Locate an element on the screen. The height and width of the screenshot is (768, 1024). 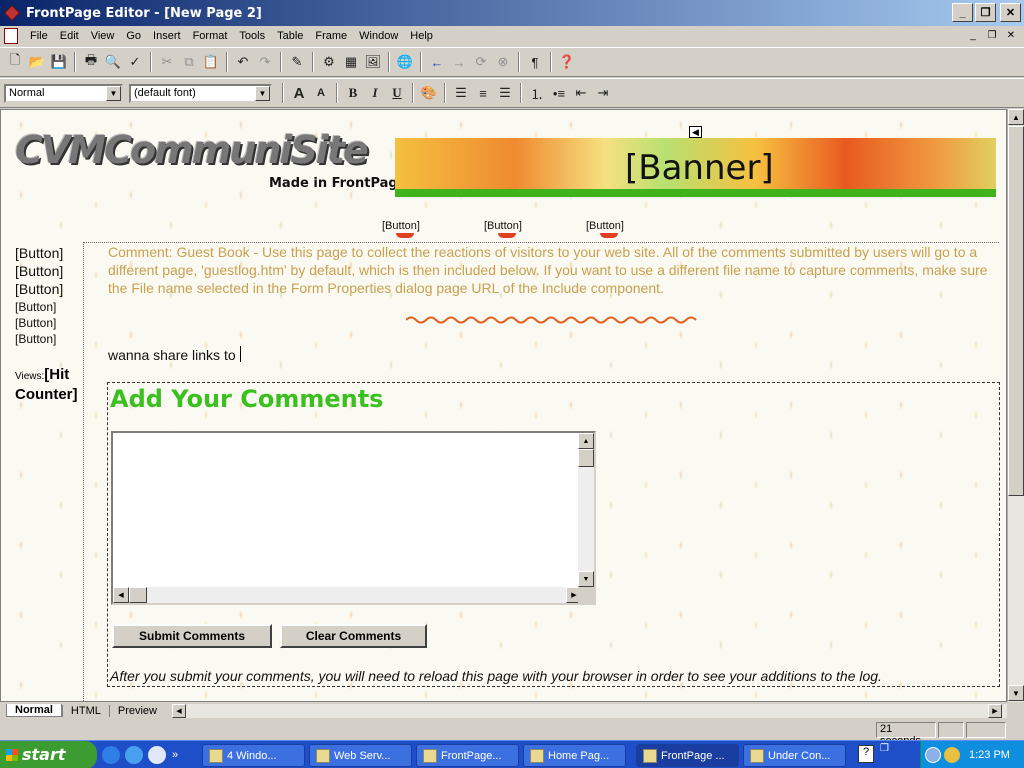
stop-icon: ⊗ is located at coordinates (503, 62).